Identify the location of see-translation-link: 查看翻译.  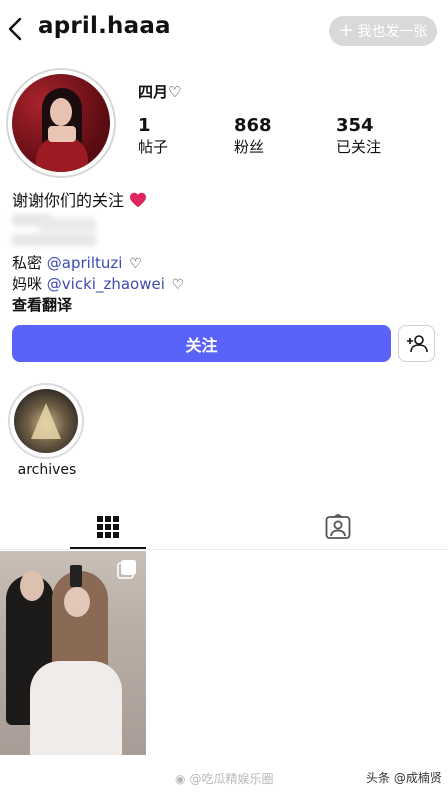
(42, 304).